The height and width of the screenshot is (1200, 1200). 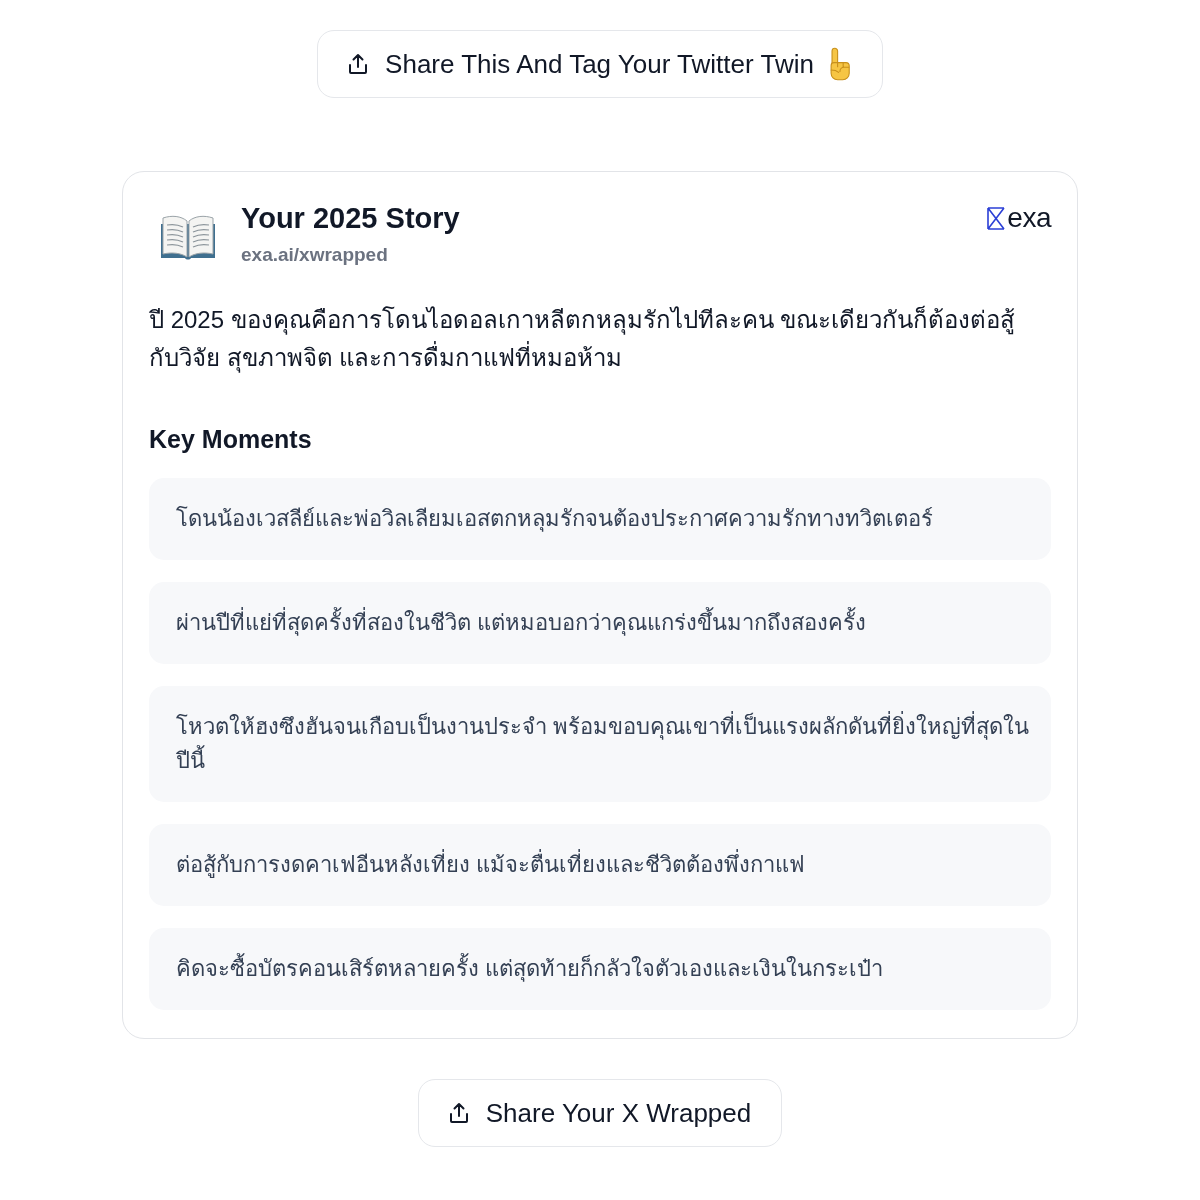 I want to click on brand-wordmark: exa, so click(x=1029, y=218).